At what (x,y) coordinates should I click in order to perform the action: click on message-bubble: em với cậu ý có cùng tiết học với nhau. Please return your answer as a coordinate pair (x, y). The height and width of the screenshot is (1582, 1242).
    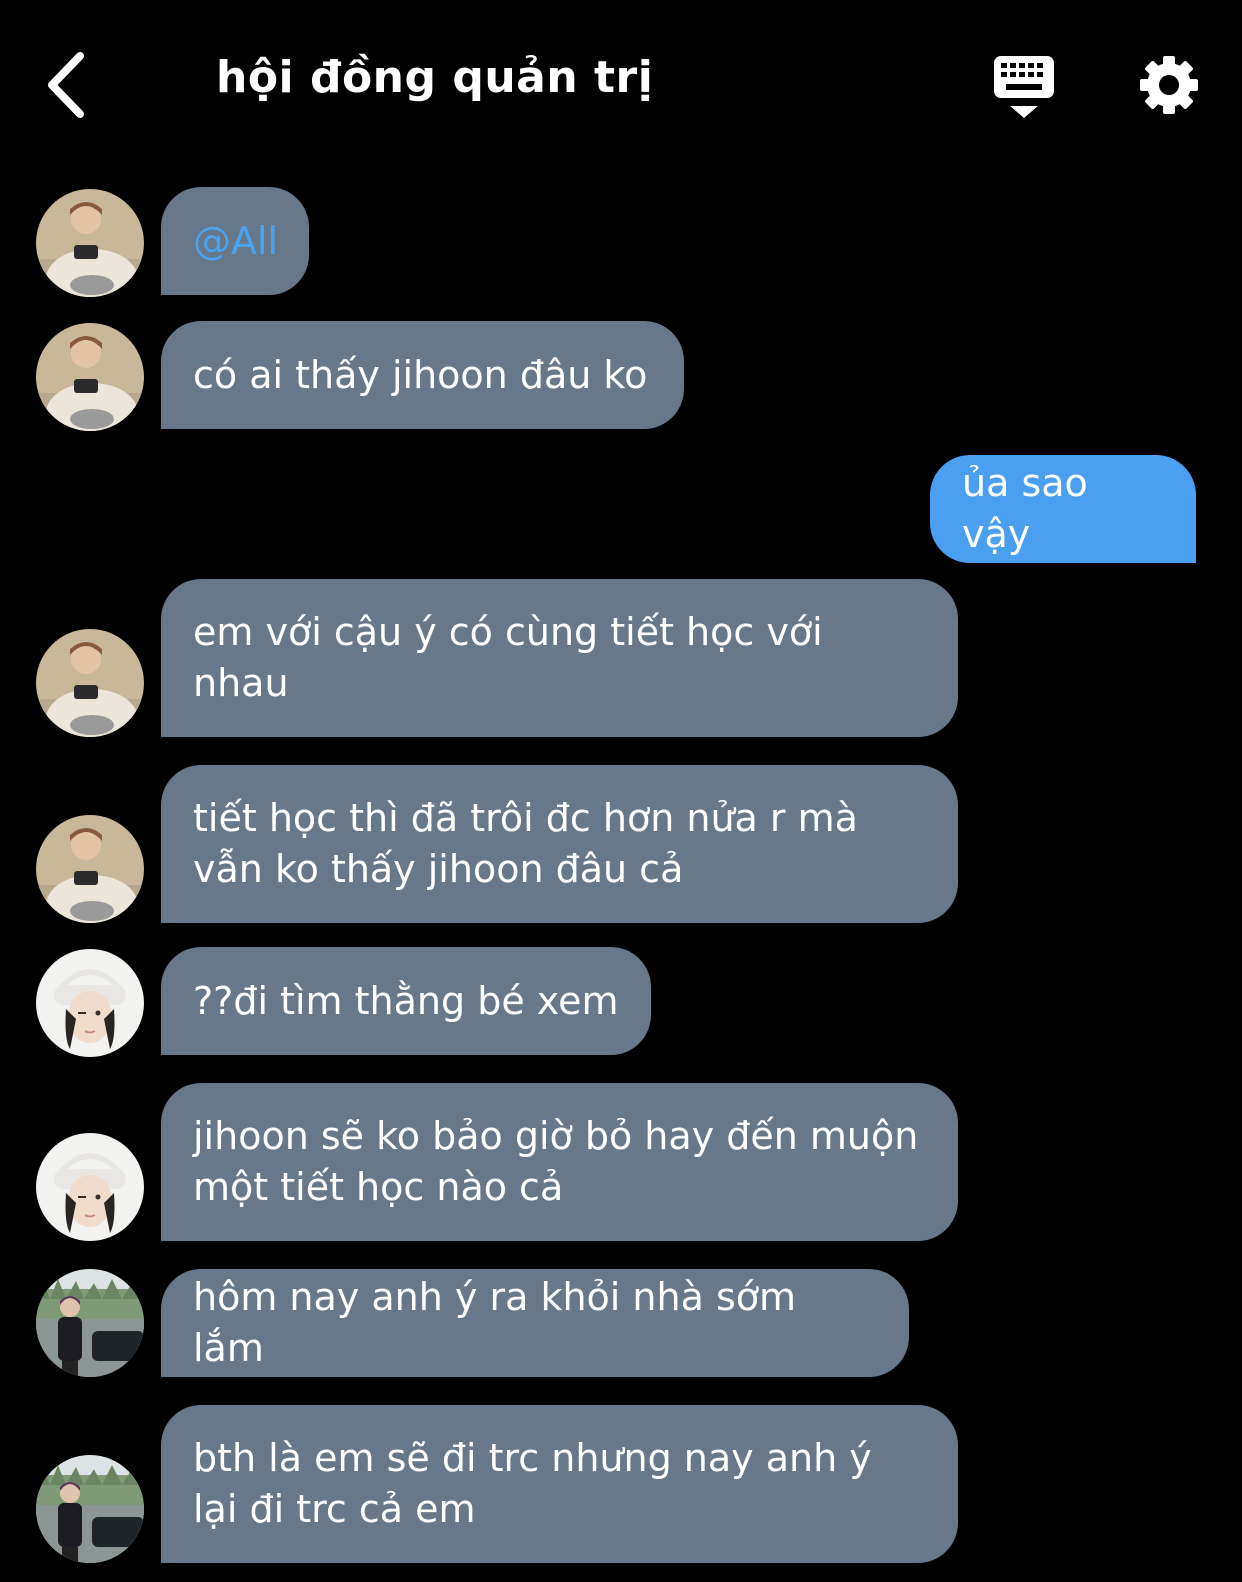
    Looking at the image, I should click on (559, 658).